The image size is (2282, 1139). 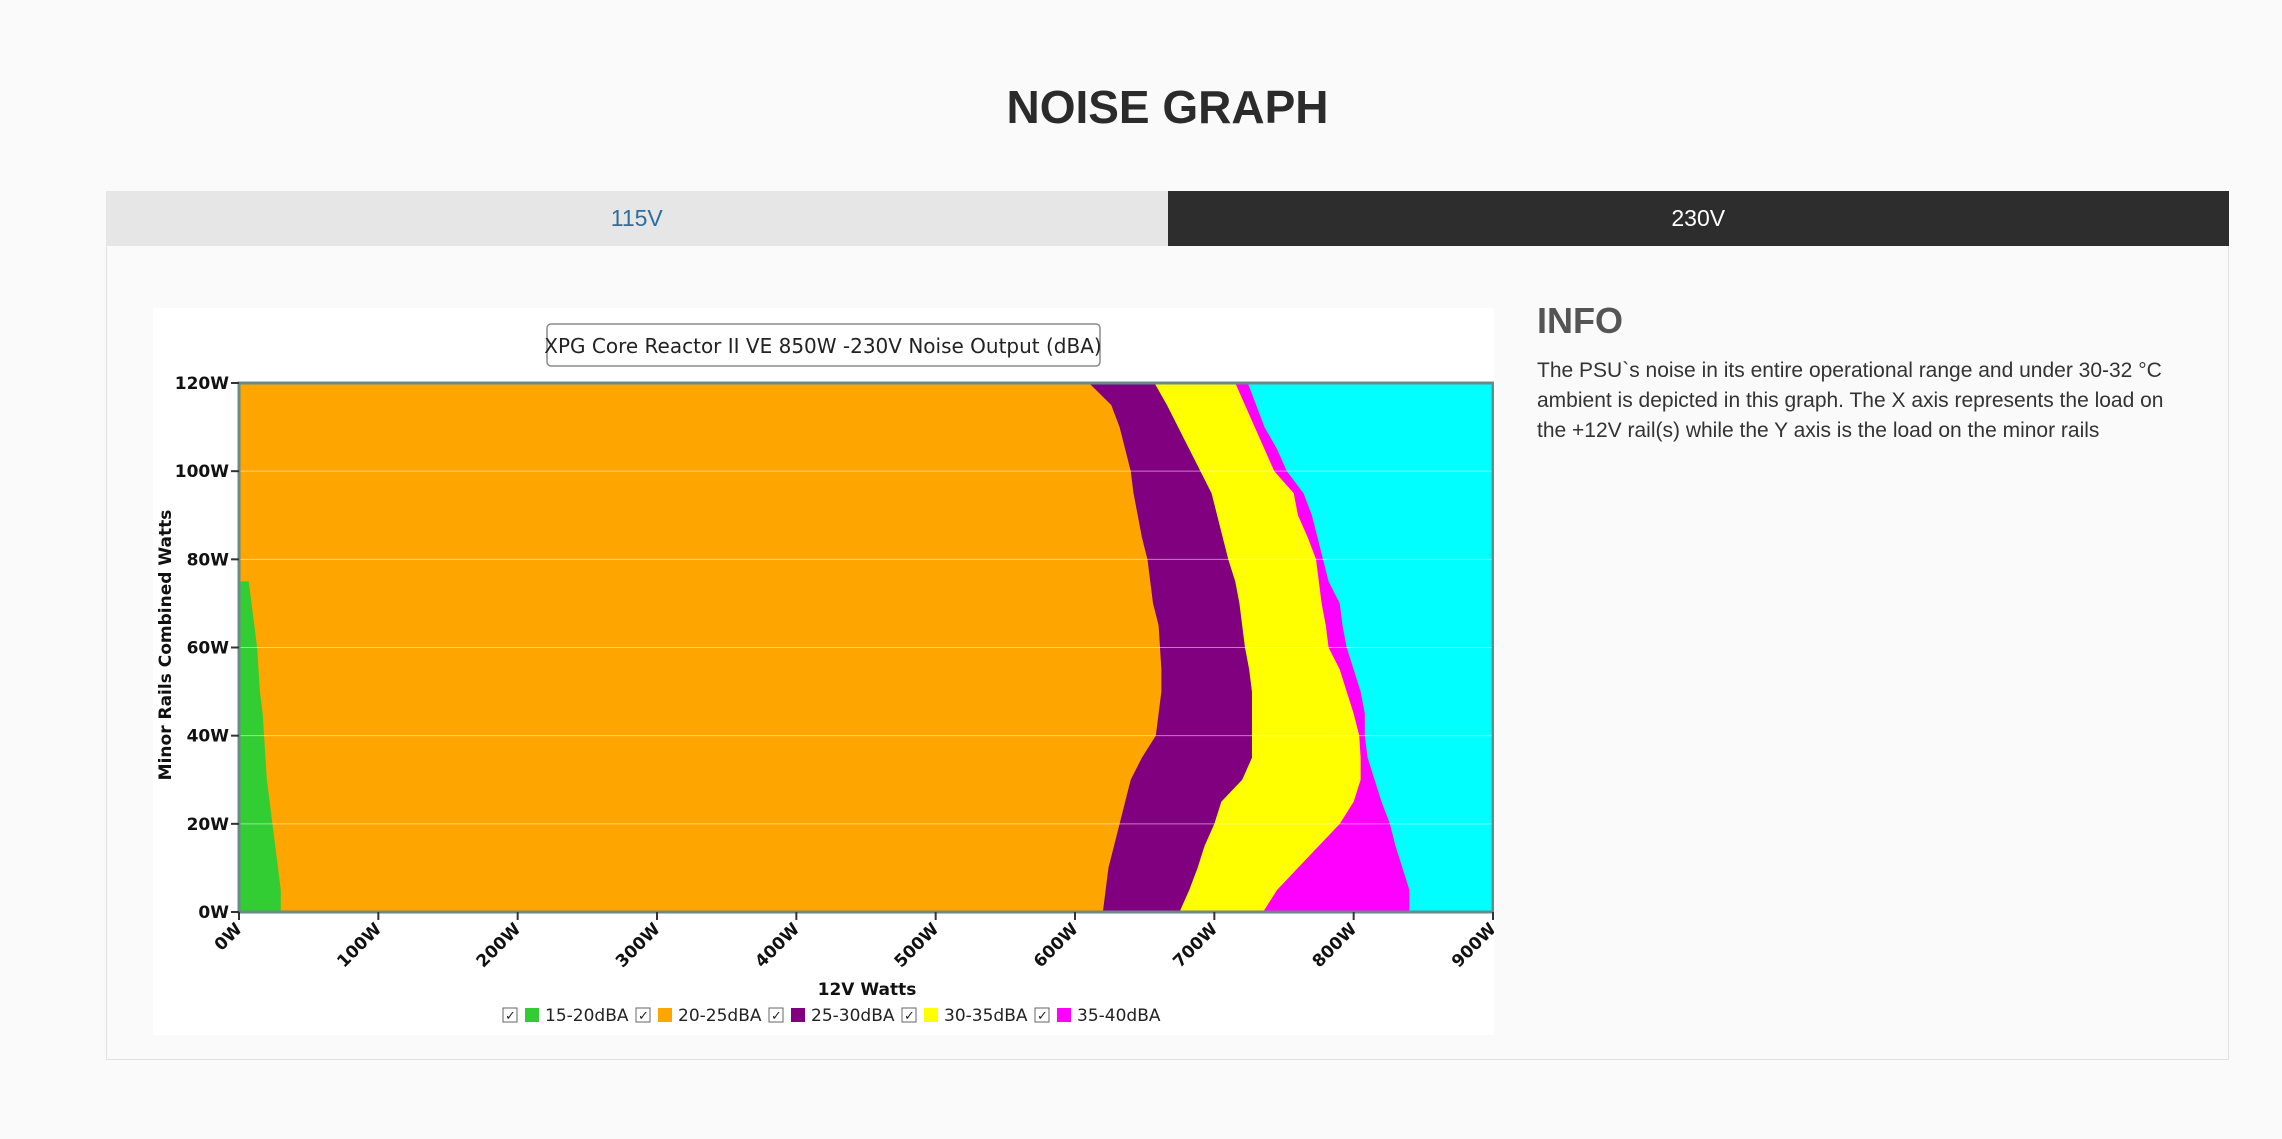 I want to click on legend-item: ✓ 30-35dBA, so click(x=964, y=1016).